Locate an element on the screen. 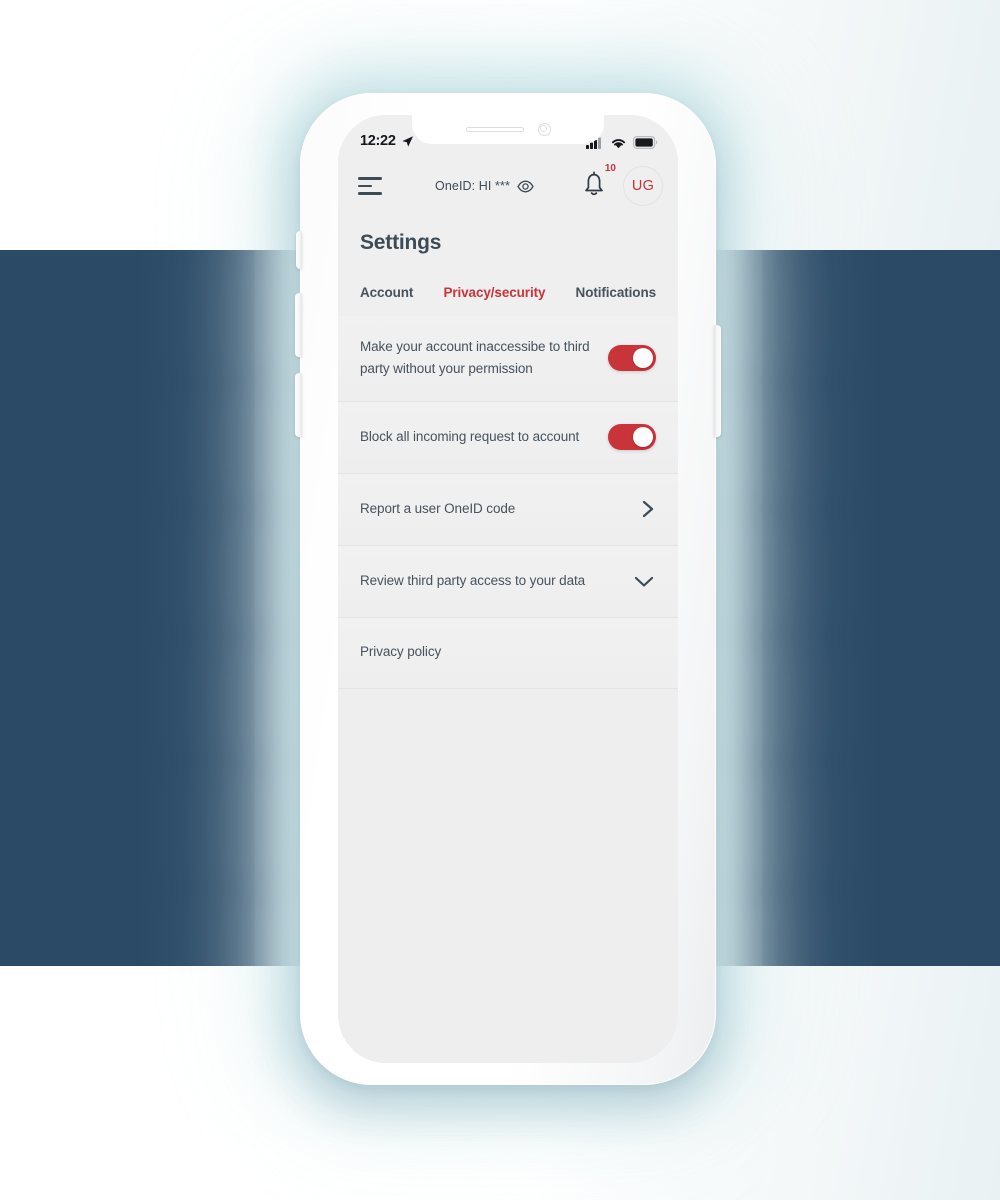  toggle-block-incoming is located at coordinates (632, 437).